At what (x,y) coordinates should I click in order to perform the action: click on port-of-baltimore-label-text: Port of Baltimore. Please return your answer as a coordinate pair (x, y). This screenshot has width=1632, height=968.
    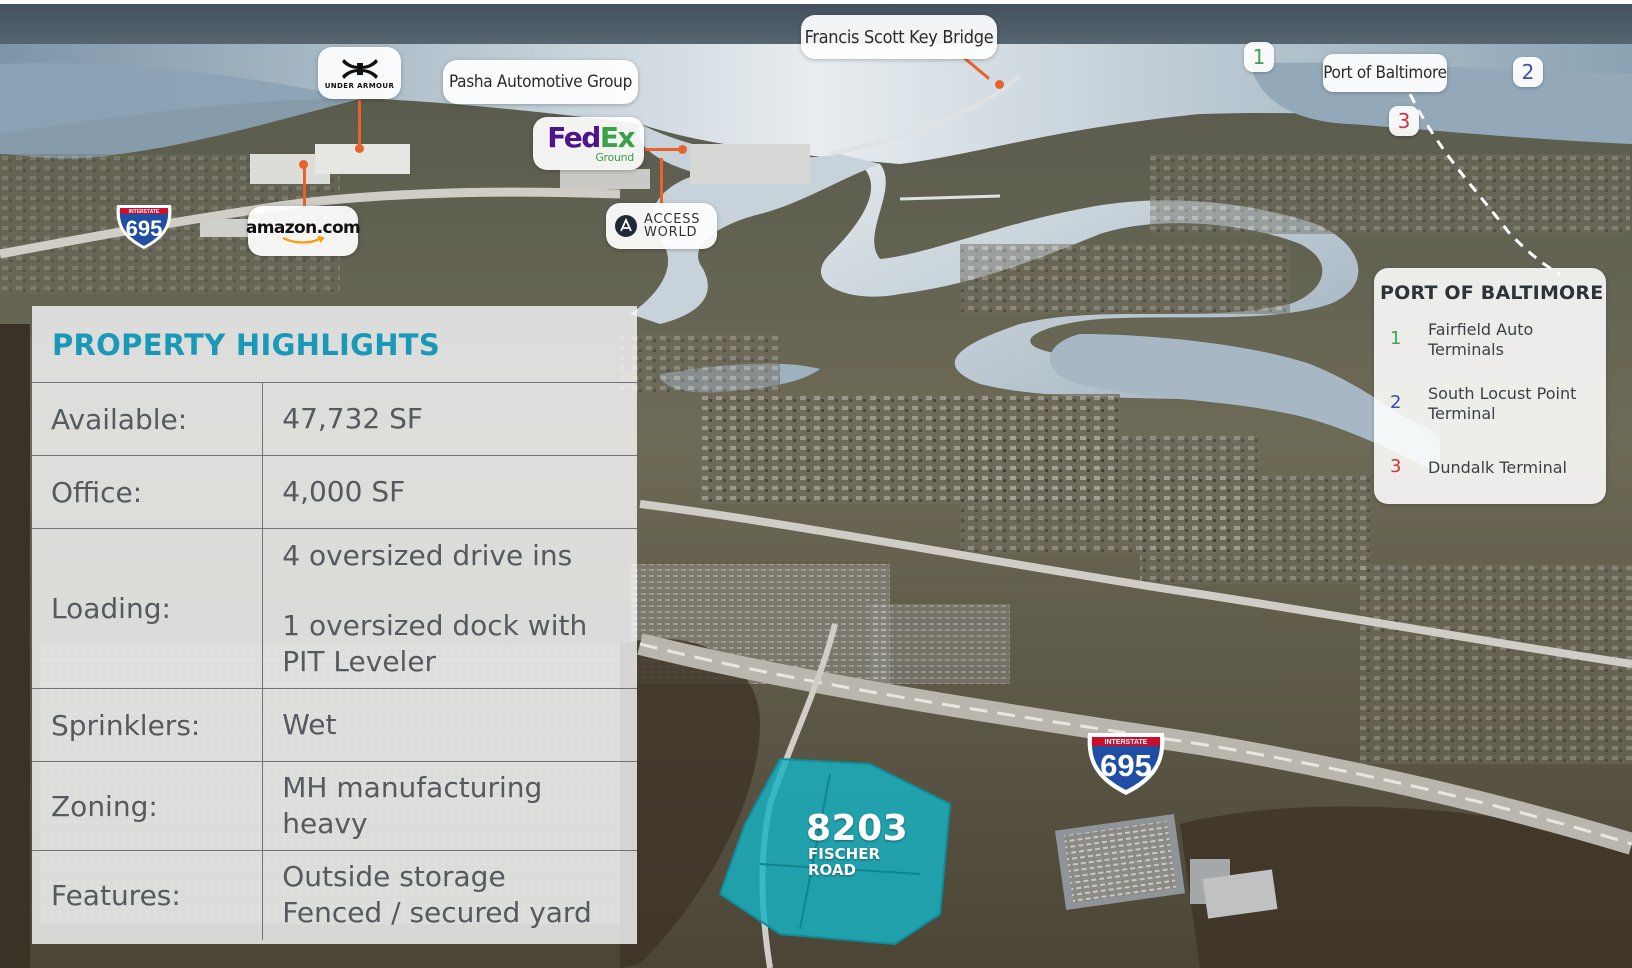
    Looking at the image, I should click on (1385, 73).